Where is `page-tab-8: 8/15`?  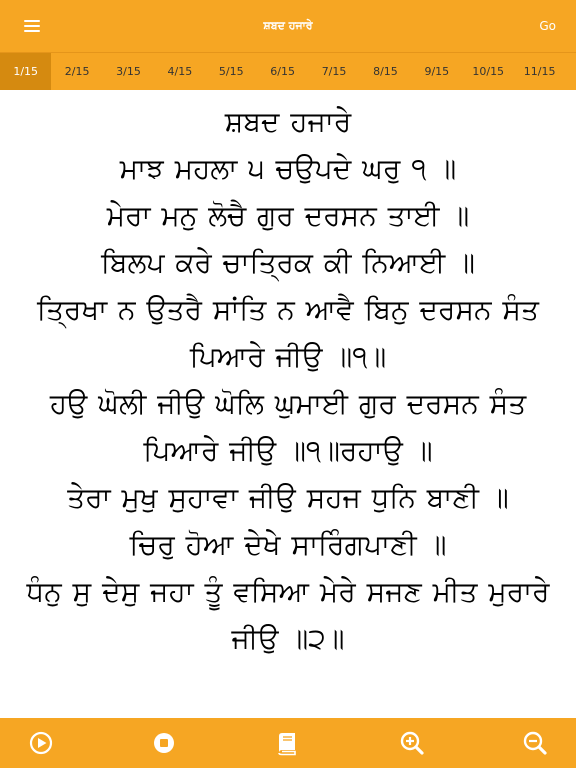
page-tab-8: 8/15 is located at coordinates (385, 72).